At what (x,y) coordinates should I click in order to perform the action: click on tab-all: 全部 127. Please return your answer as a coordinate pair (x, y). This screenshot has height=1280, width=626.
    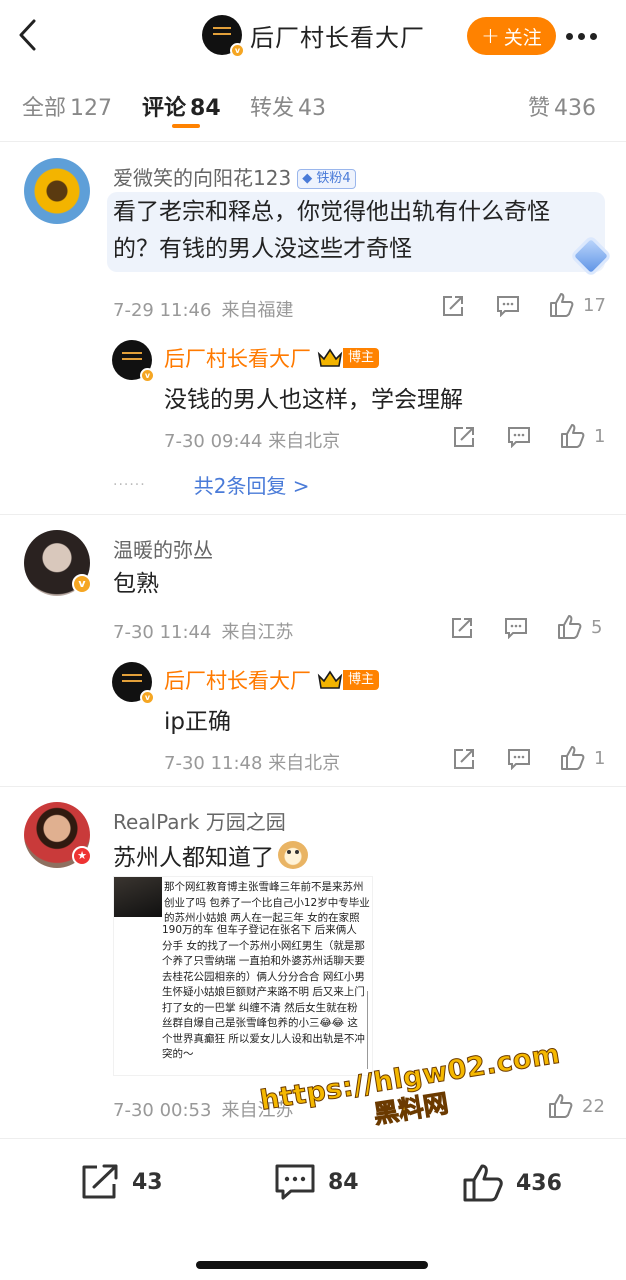
    Looking at the image, I should click on (67, 106).